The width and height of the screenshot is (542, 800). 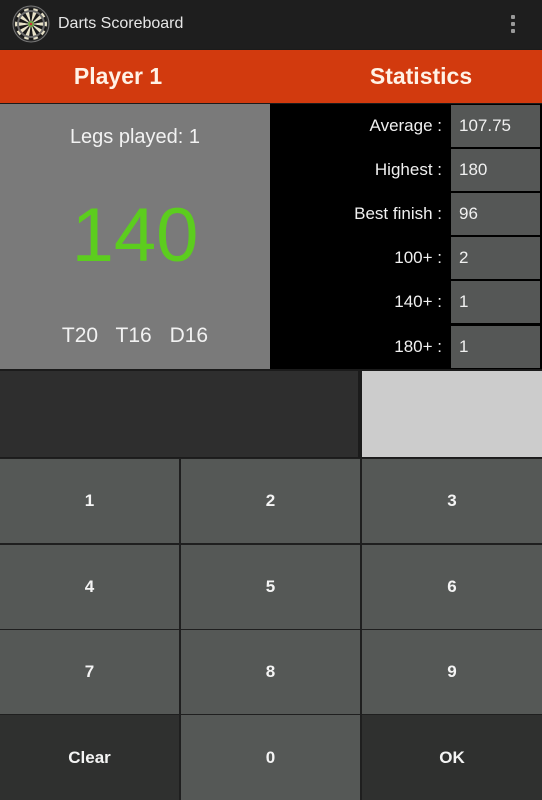 I want to click on stat-value: 2, so click(x=495, y=258).